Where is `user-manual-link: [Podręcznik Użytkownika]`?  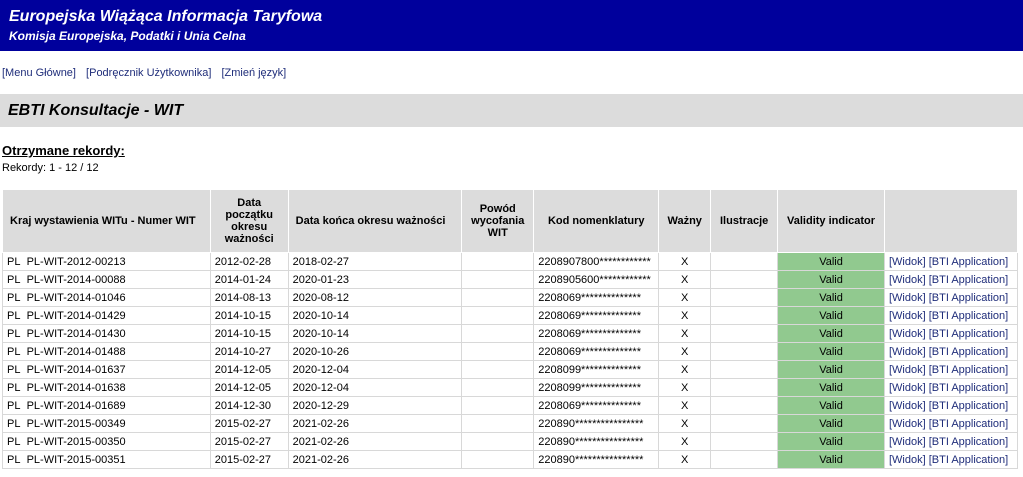
user-manual-link: [Podręcznik Użytkownika] is located at coordinates (148, 73).